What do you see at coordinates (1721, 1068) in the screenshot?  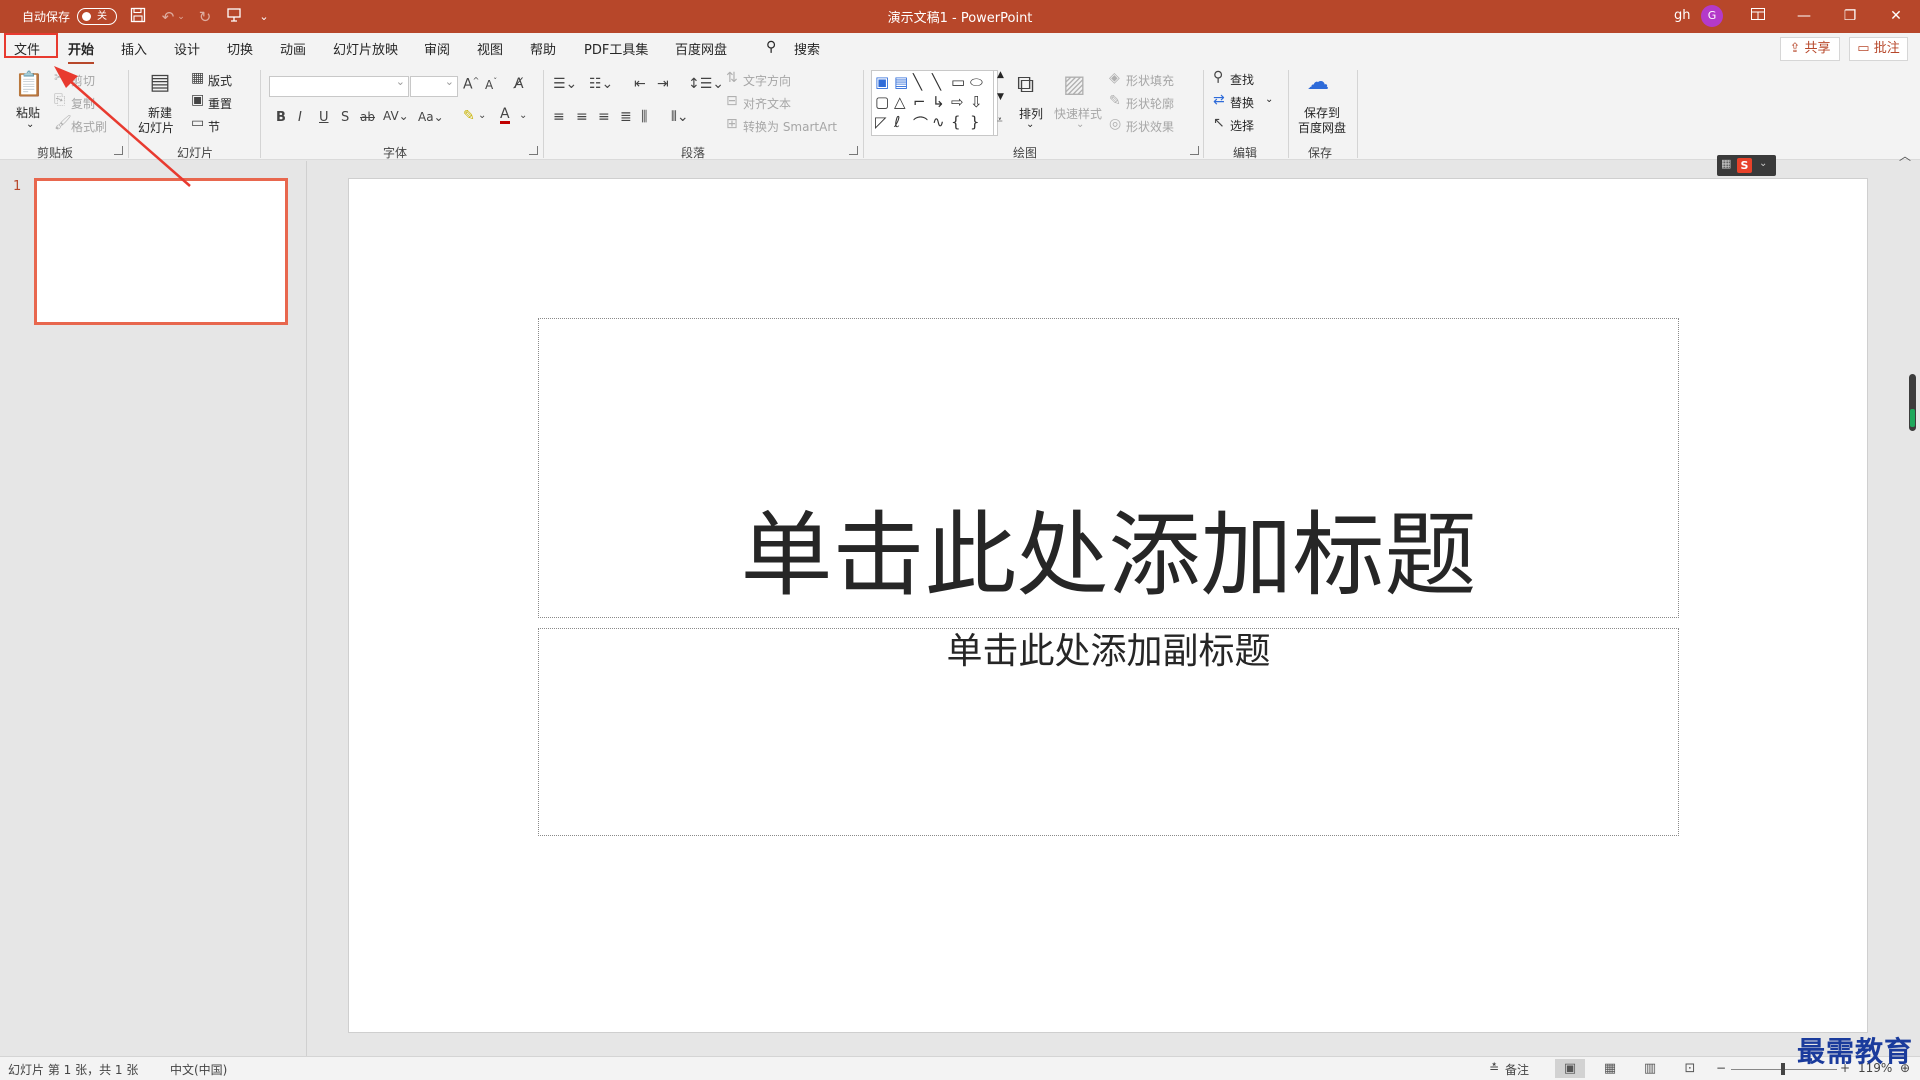 I see `zoom-out-icon: −` at bounding box center [1721, 1068].